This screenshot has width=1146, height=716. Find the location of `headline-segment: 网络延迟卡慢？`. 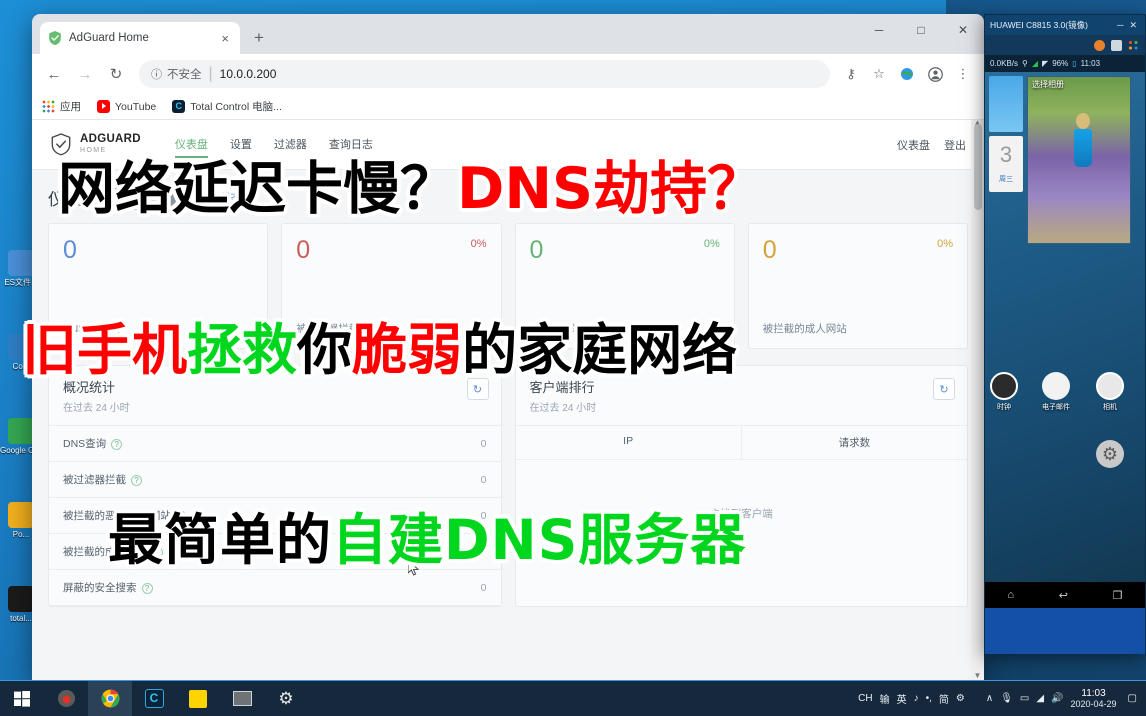

headline-segment: 网络延迟卡慢？ is located at coordinates (257, 189).